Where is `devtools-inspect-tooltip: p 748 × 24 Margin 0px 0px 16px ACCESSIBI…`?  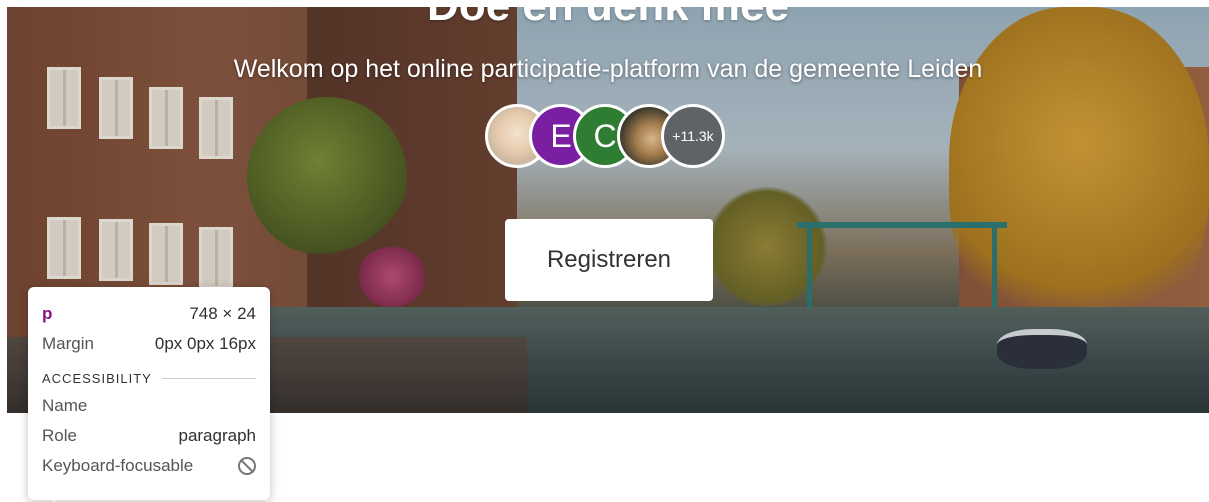 devtools-inspect-tooltip: p 748 × 24 Margin 0px 0px 16px ACCESSIBI… is located at coordinates (149, 393).